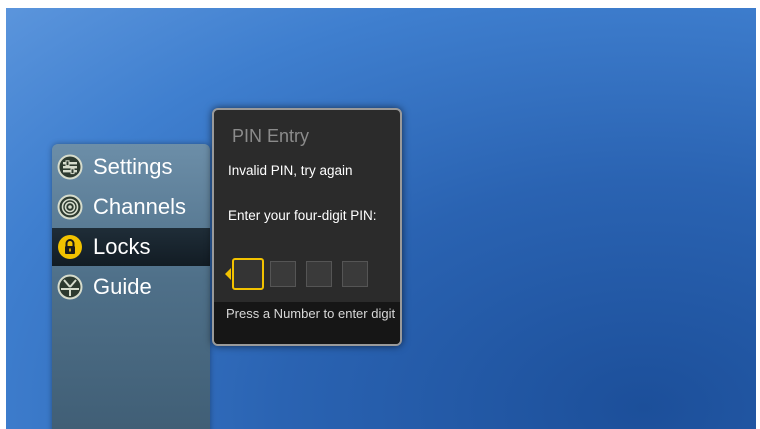 The width and height of the screenshot is (760, 429). What do you see at coordinates (122, 286) in the screenshot?
I see `menu-item-label: Guide` at bounding box center [122, 286].